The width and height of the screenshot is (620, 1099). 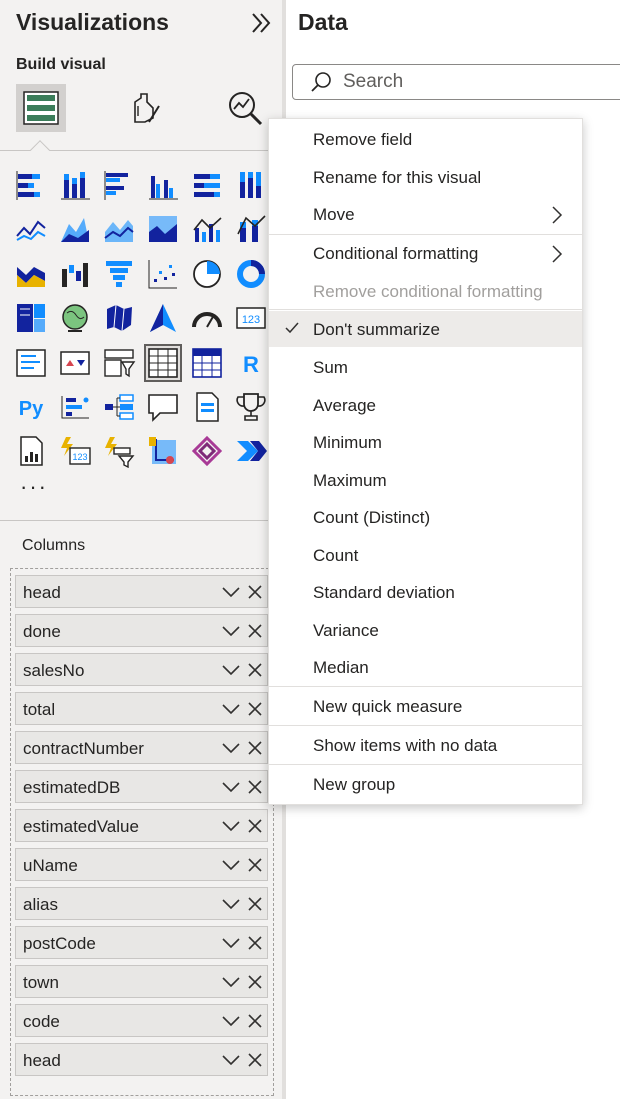 What do you see at coordinates (207, 318) in the screenshot?
I see `gauge-icon` at bounding box center [207, 318].